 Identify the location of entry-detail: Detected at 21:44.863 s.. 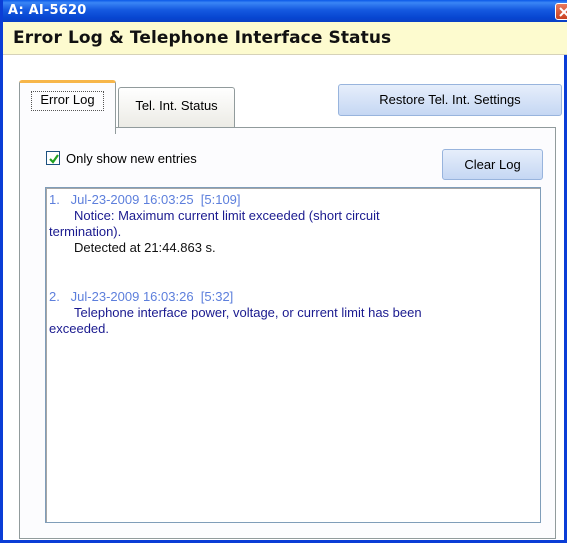
(145, 247).